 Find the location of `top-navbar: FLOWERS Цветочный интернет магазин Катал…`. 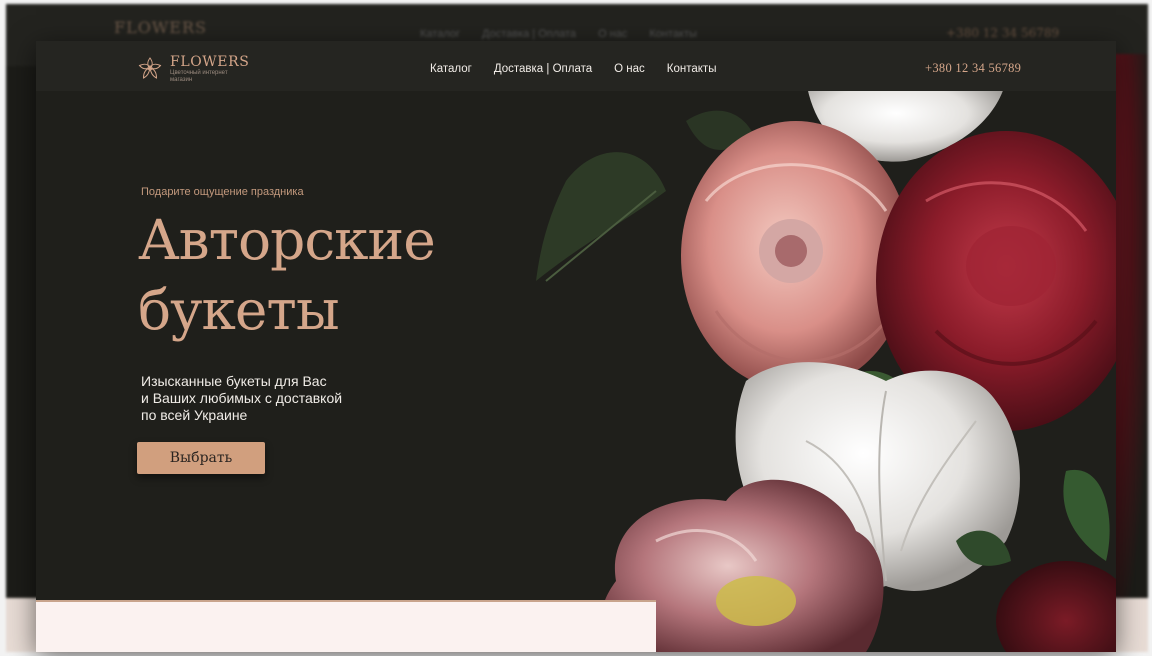

top-navbar: FLOWERS Цветочный интернет магазин Катал… is located at coordinates (576, 66).